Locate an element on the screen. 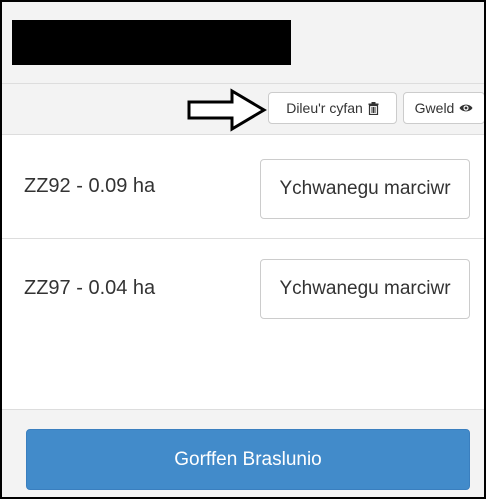 The height and width of the screenshot is (499, 486). trash-icon is located at coordinates (373, 108).